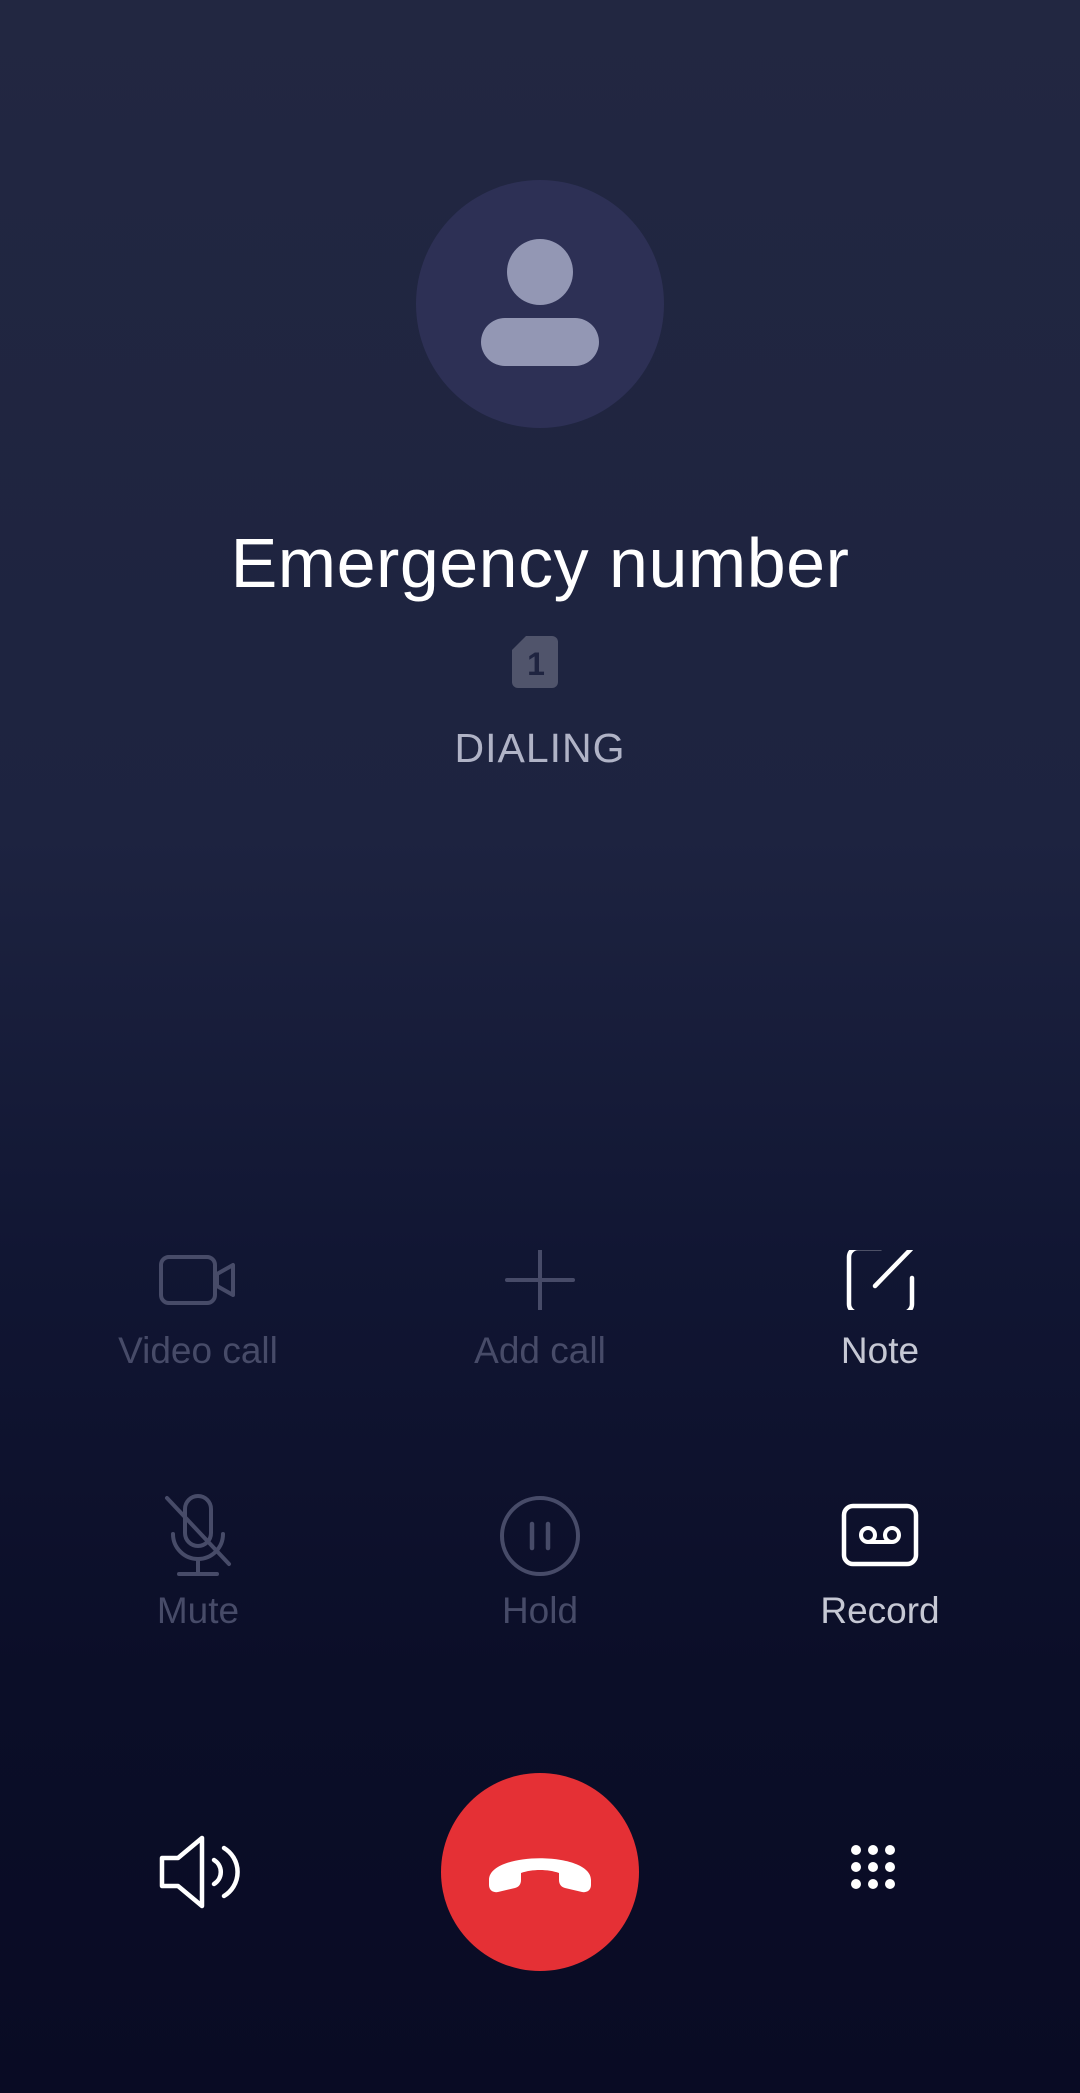 The width and height of the screenshot is (1080, 2093). What do you see at coordinates (880, 1280) in the screenshot?
I see `note-edit-icon` at bounding box center [880, 1280].